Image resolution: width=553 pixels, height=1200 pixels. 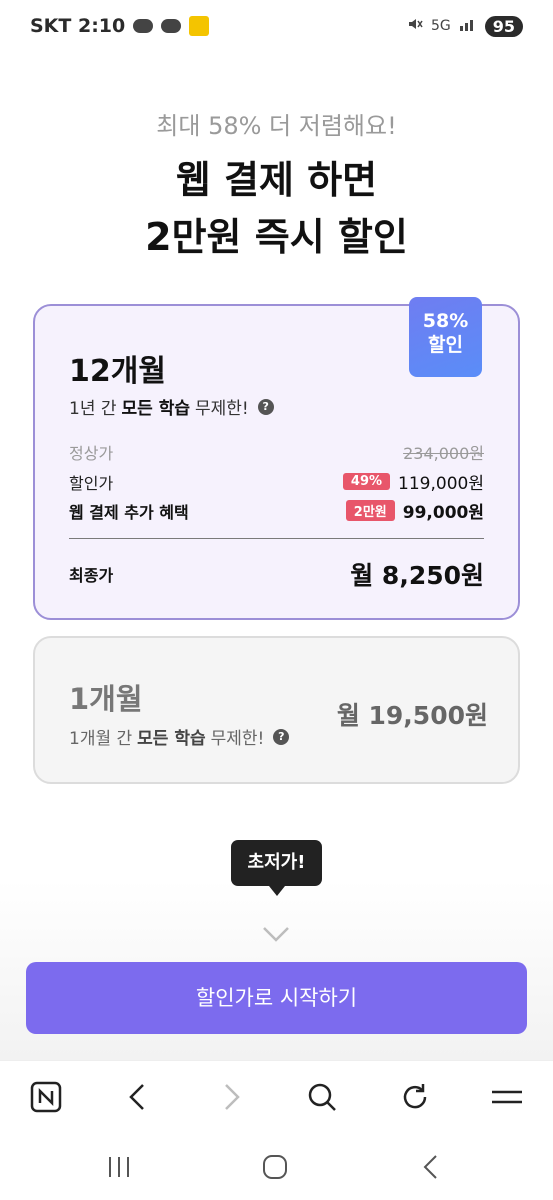 I want to click on network-type-icon: 5G, so click(x=440, y=26).